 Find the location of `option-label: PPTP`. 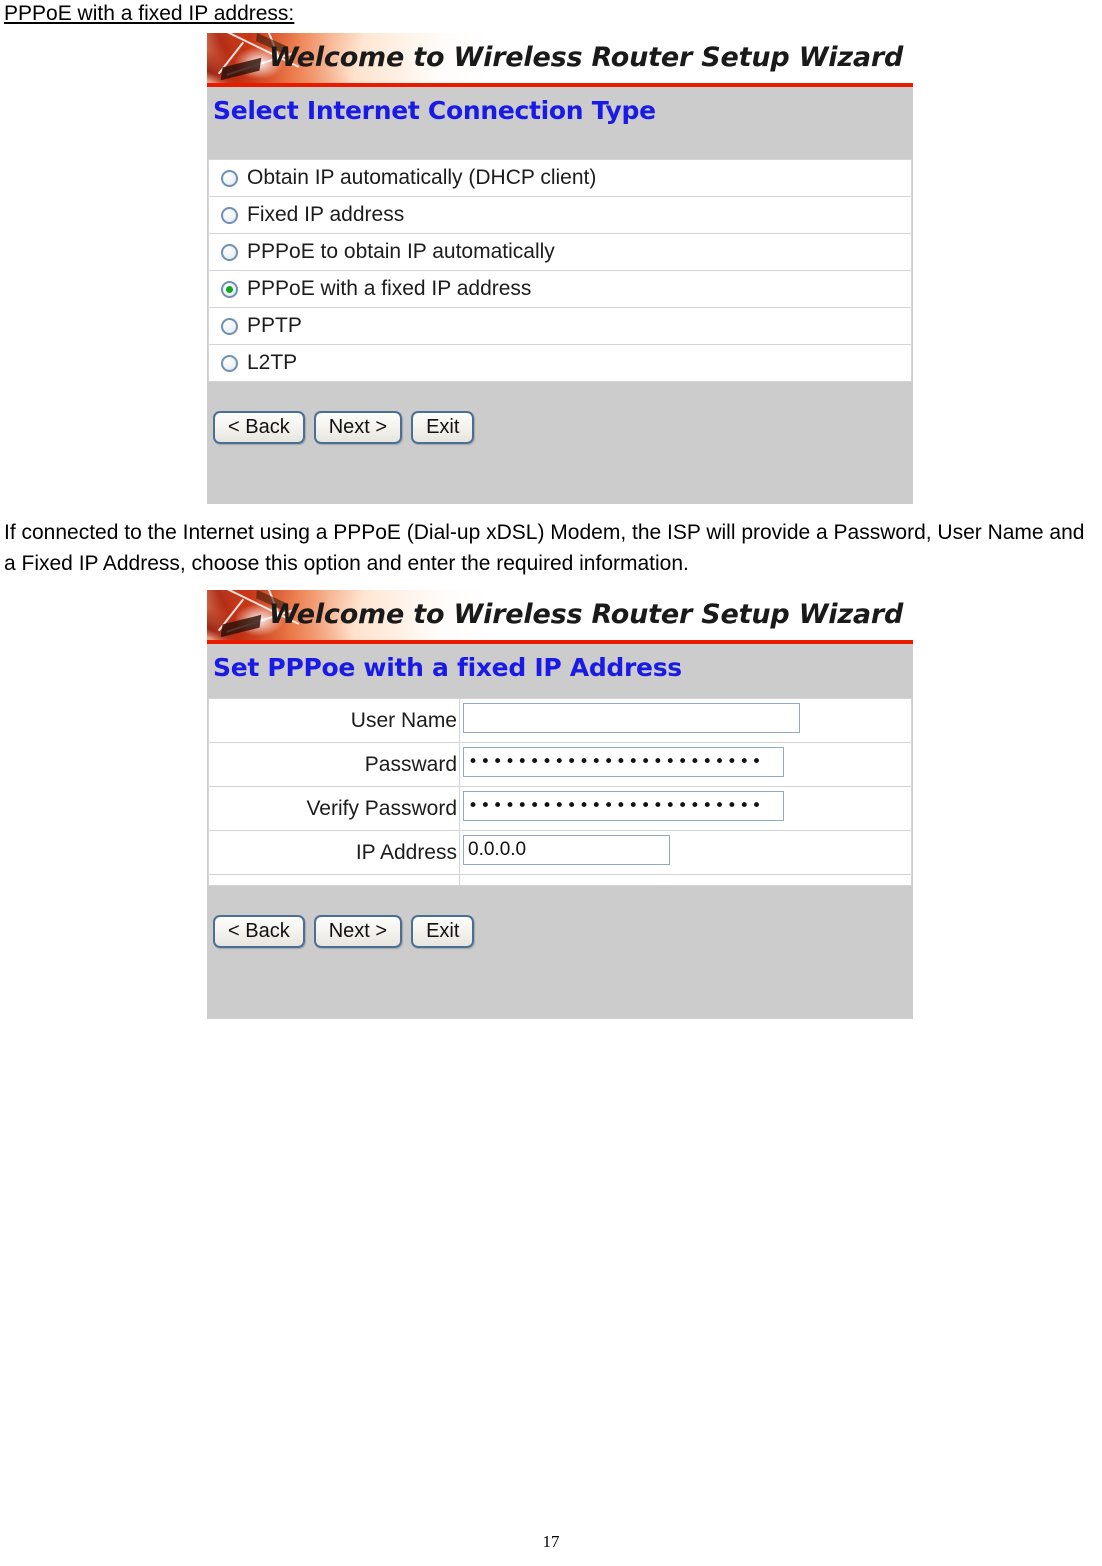

option-label: PPTP is located at coordinates (274, 325).